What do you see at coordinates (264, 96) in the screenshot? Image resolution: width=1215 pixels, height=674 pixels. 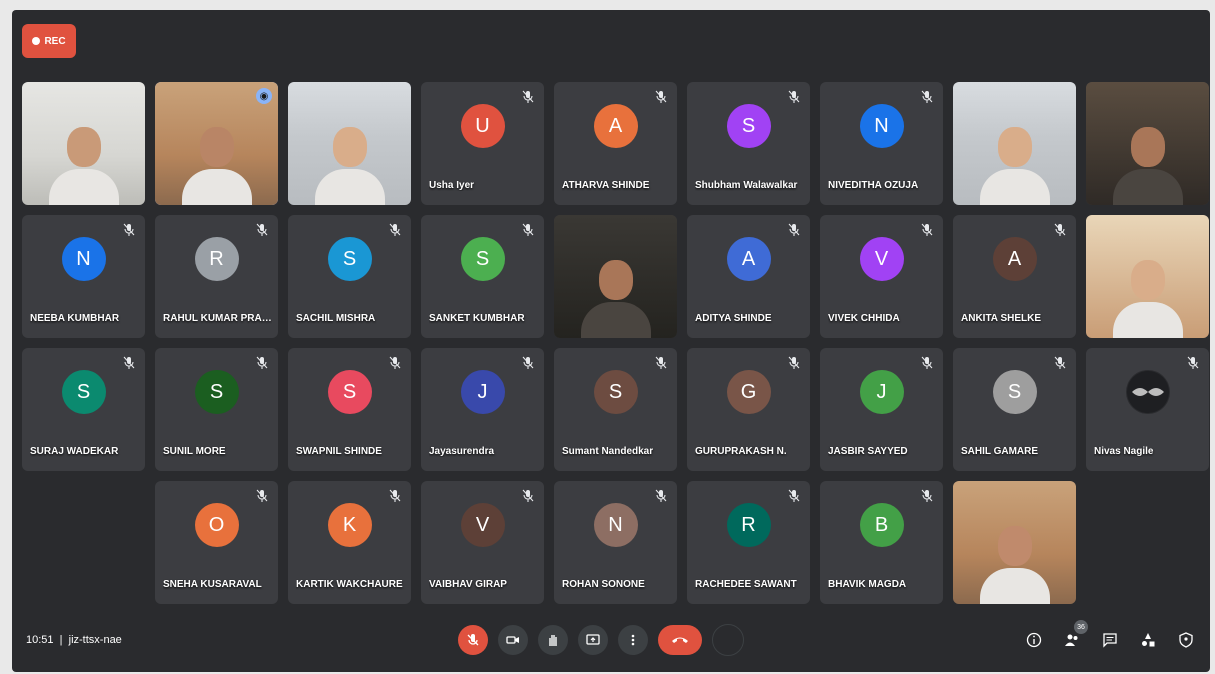 I see `pin-icon: ◉` at bounding box center [264, 96].